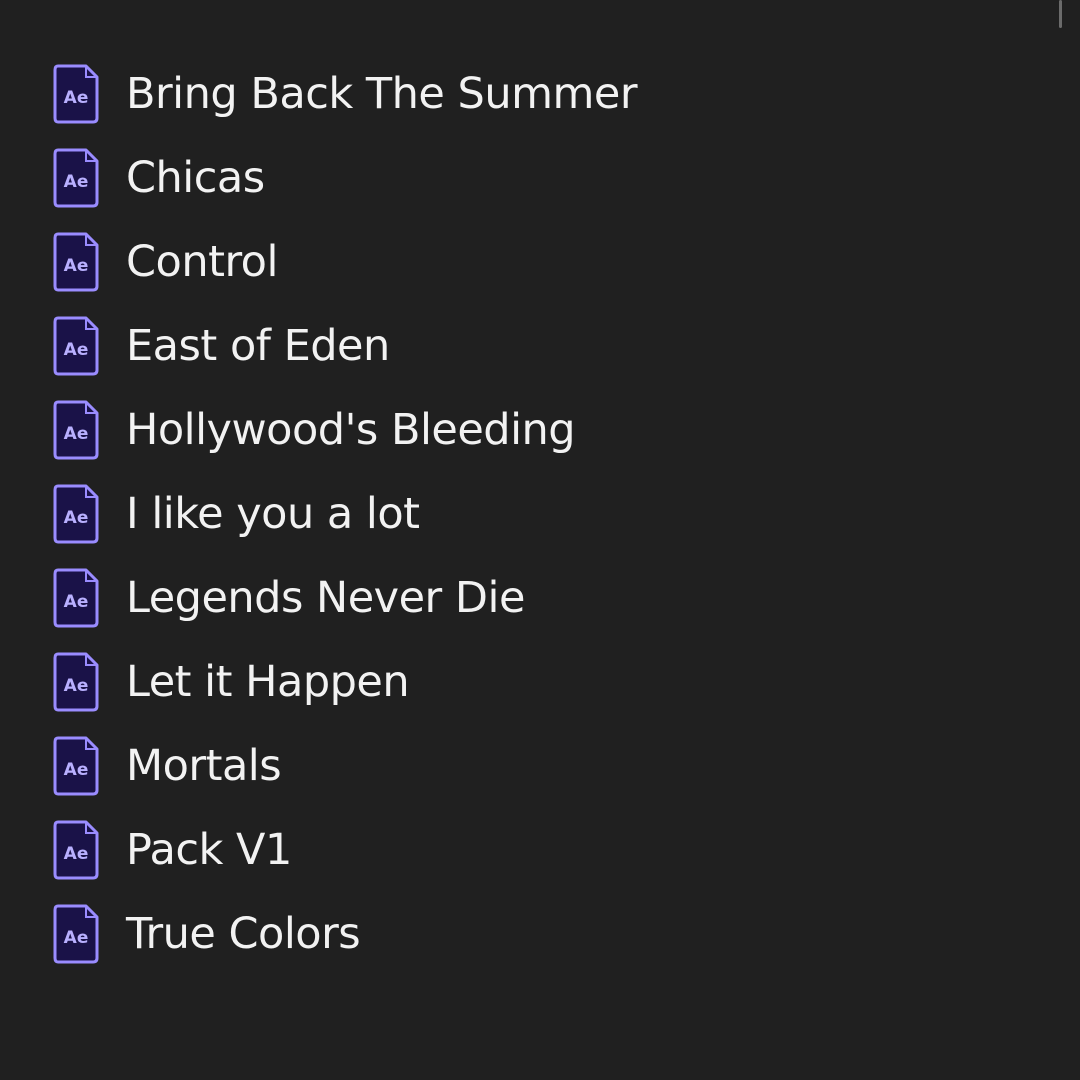 The height and width of the screenshot is (1080, 1080). What do you see at coordinates (1065, 540) in the screenshot?
I see `vertical-scrollbar` at bounding box center [1065, 540].